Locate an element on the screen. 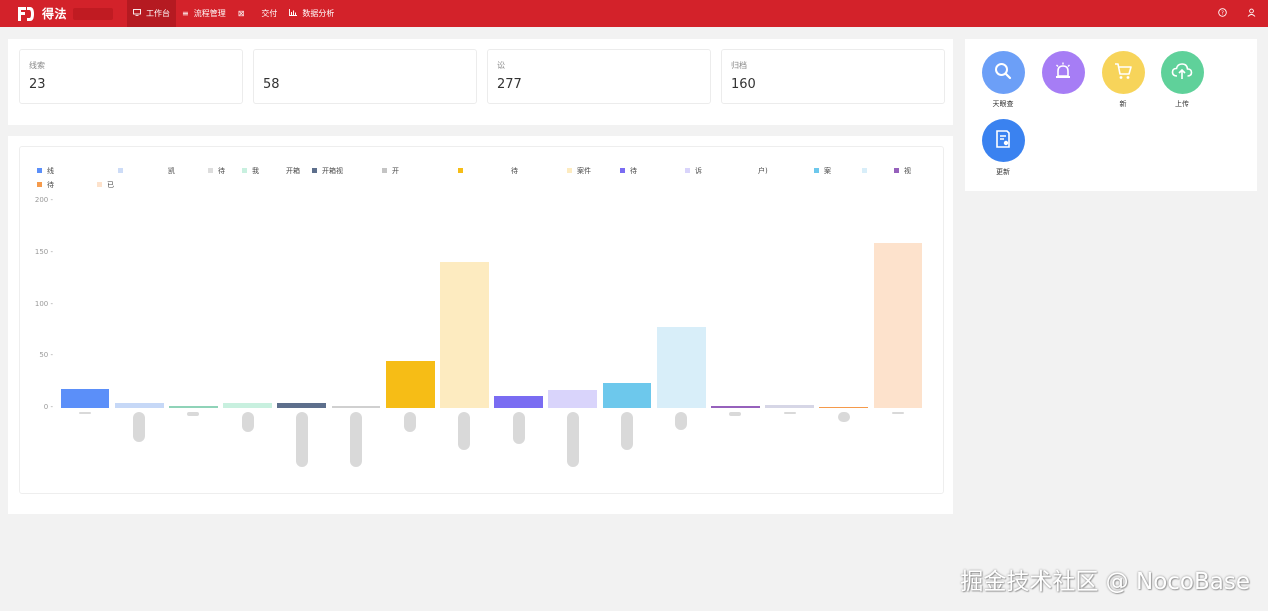 The height and width of the screenshot is (611, 1268). shortcut-label: 更新 is located at coordinates (1003, 172).